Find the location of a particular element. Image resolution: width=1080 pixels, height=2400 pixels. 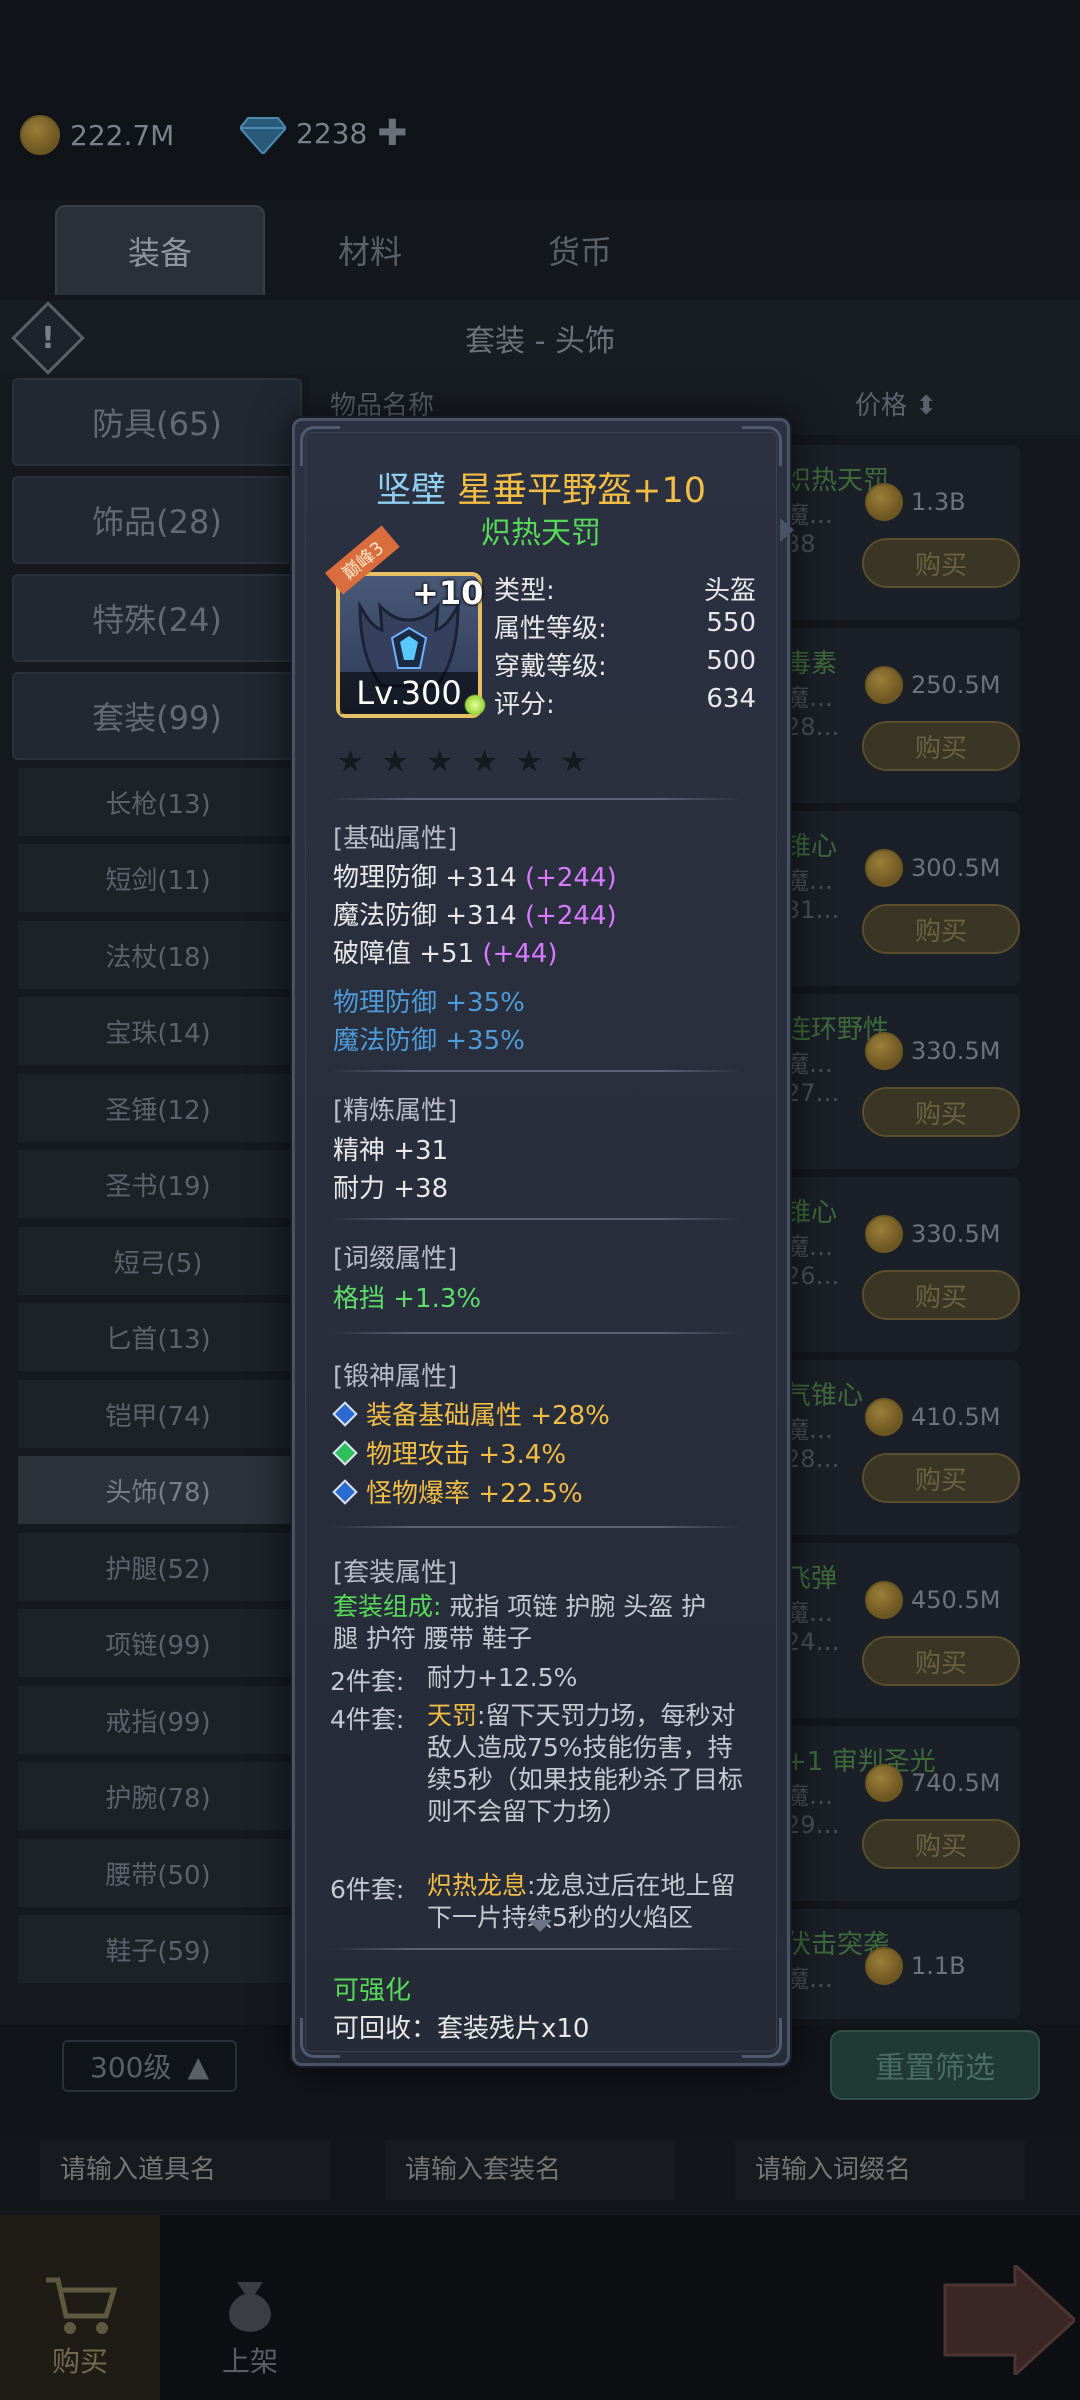

category-set: 套装(99) is located at coordinates (157, 716).